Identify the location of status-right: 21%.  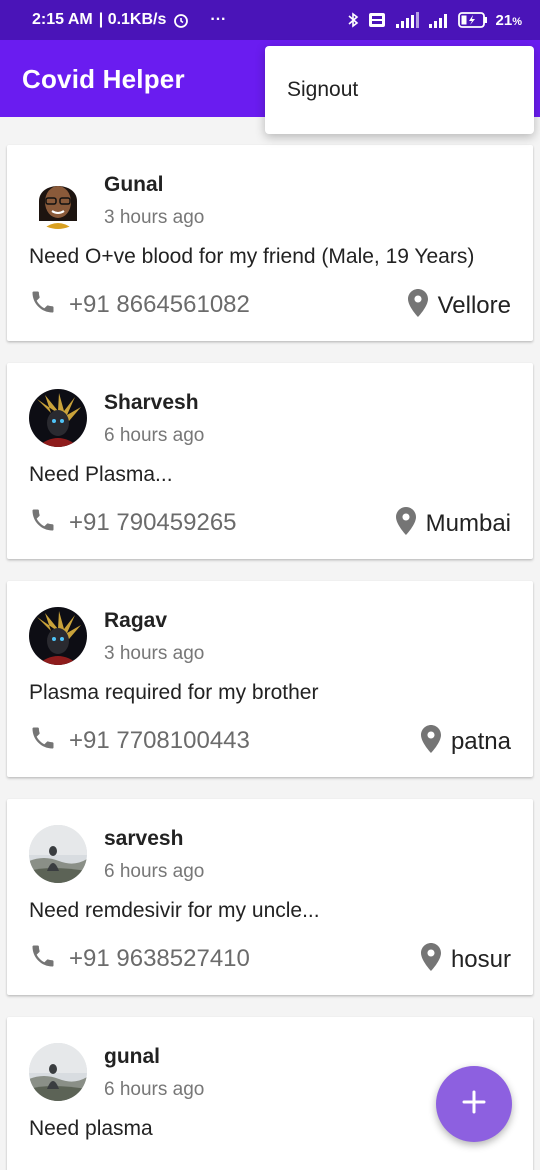
(434, 20).